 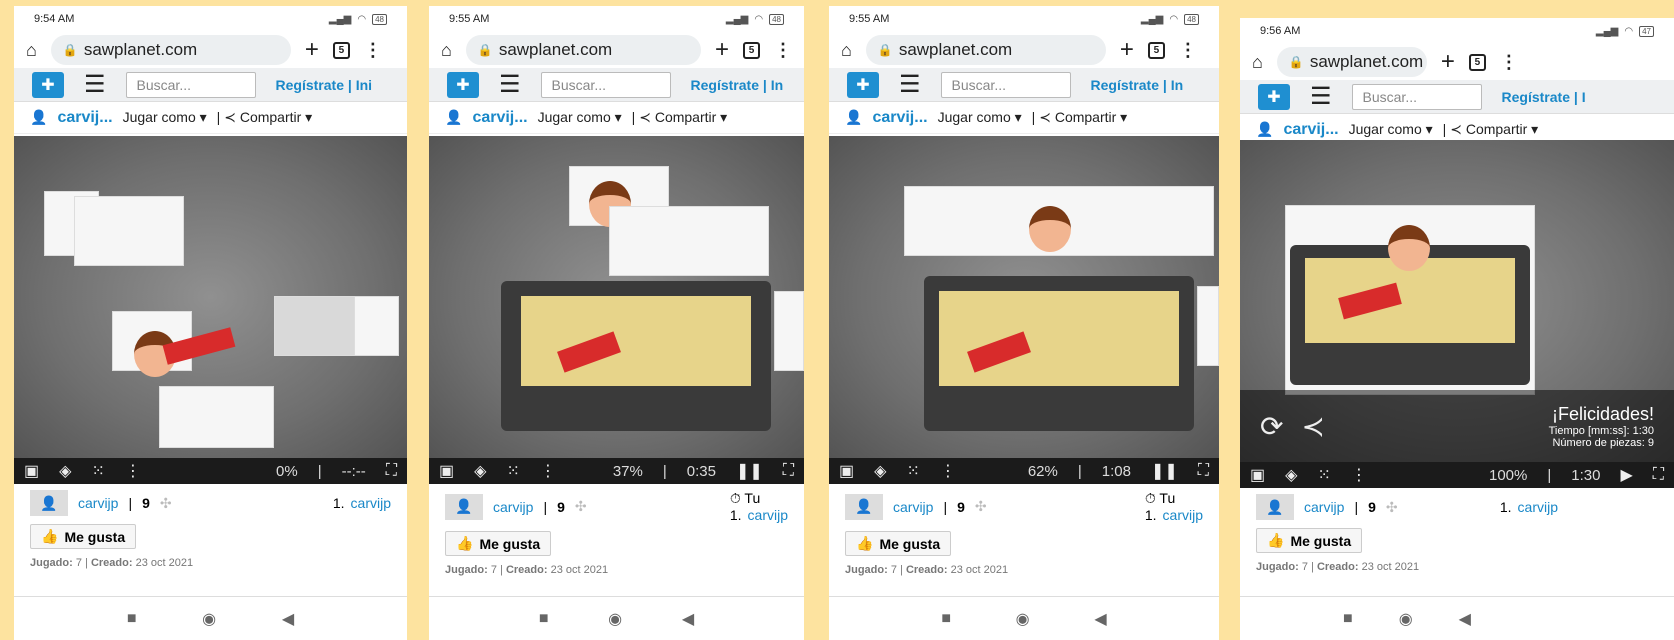 I want to click on puzzle-piece-face, so click(x=1050, y=229).